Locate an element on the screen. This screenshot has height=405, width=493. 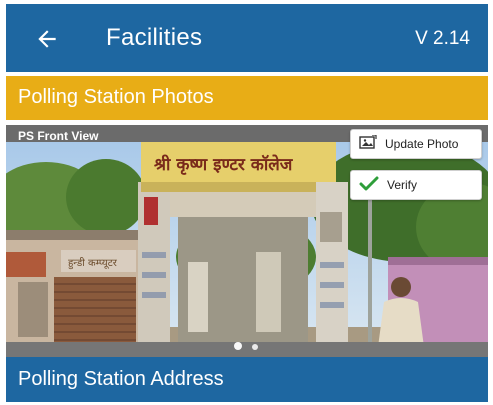
photo-caption: PS Front View is located at coordinates (58, 136).